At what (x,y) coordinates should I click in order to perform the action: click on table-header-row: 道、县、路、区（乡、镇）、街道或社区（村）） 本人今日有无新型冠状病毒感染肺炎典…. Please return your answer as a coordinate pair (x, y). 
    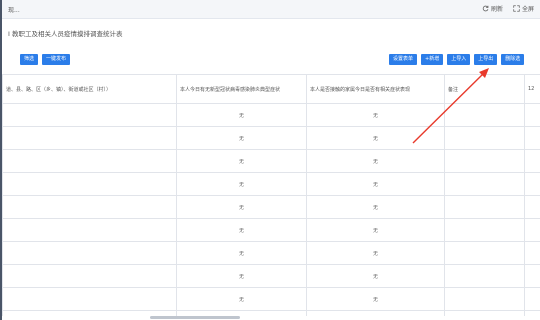
    Looking at the image, I should click on (271, 89).